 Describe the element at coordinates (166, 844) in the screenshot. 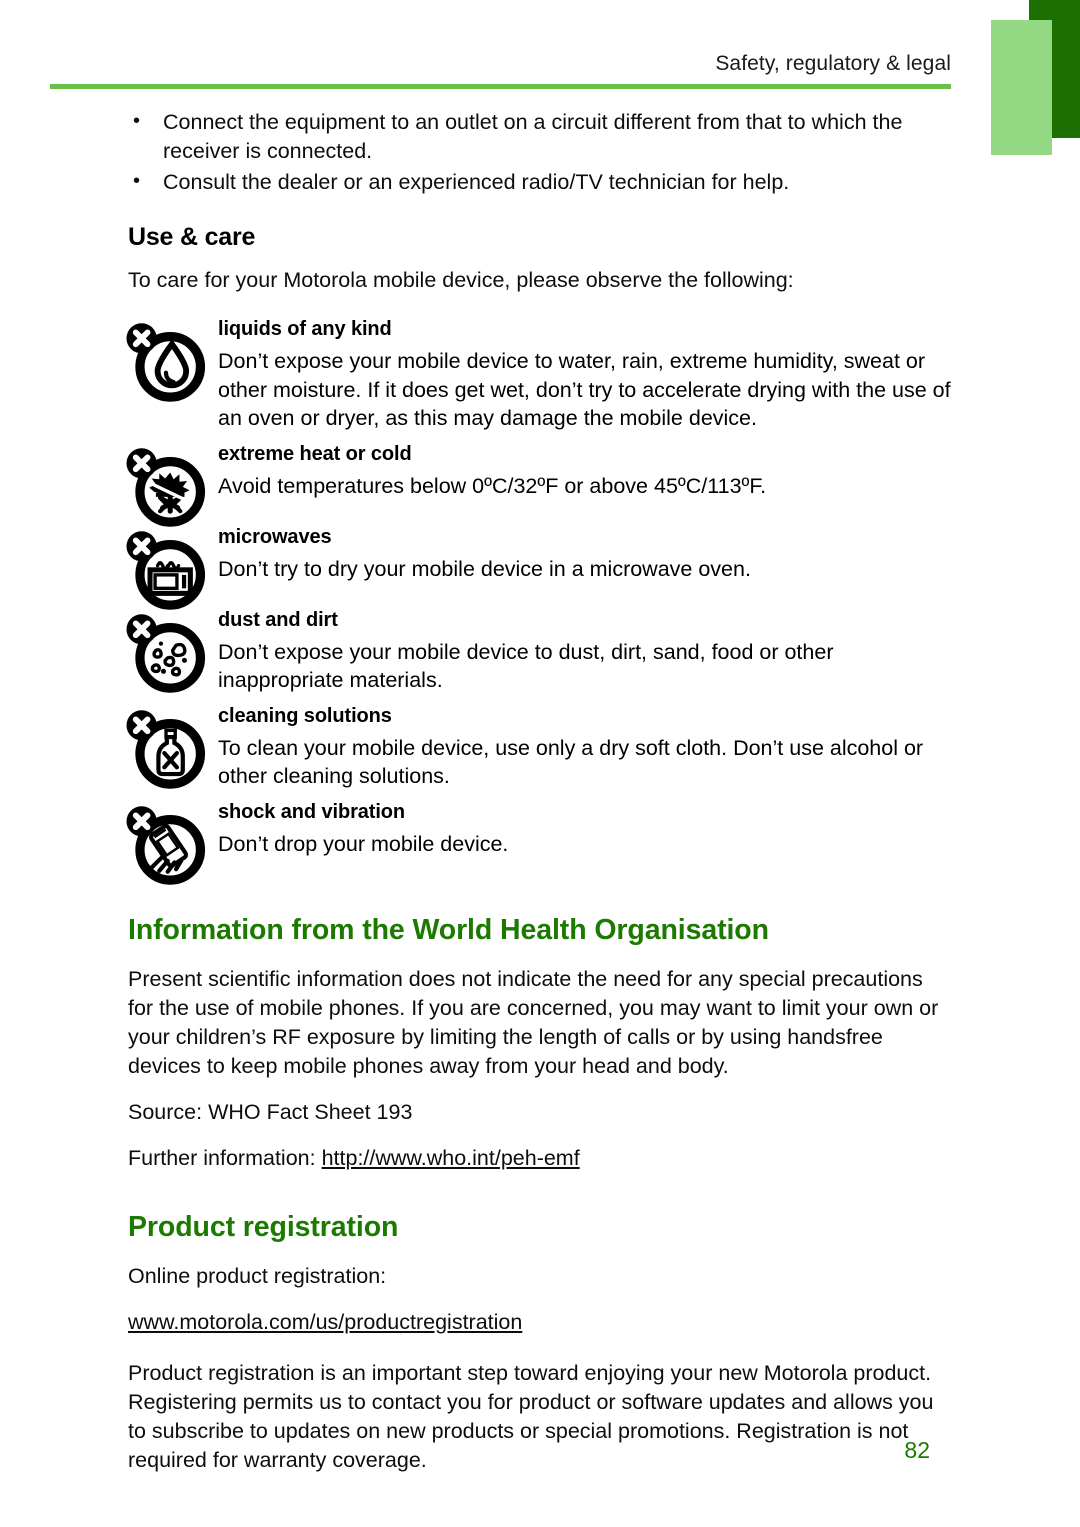

I see `no-shock-icon` at that location.